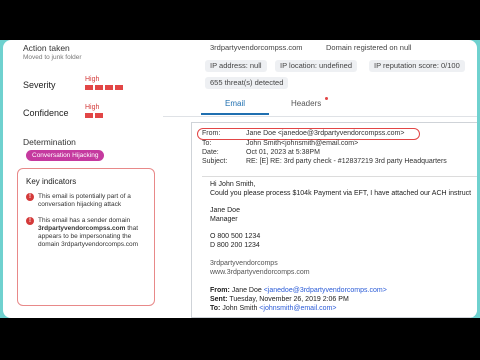  Describe the element at coordinates (279, 299) in the screenshot. I see `quoted-sent: Sent: Tuesday, November 26, 2019 2:06 PM` at that location.